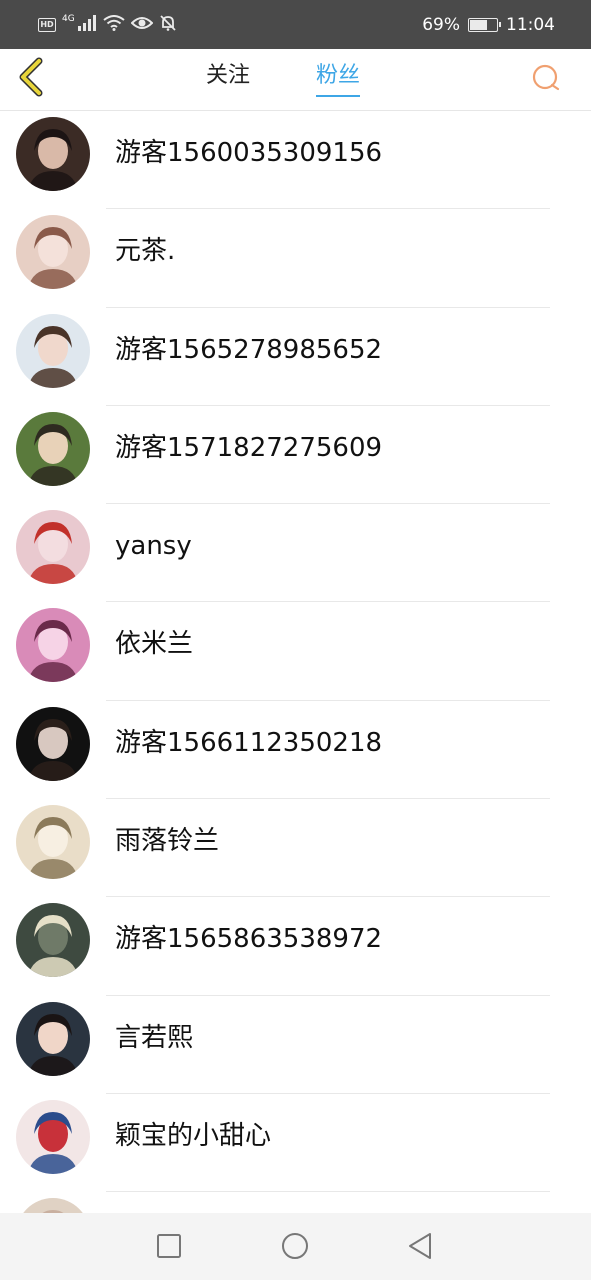  I want to click on fan-list-item: yansy, so click(295, 553).